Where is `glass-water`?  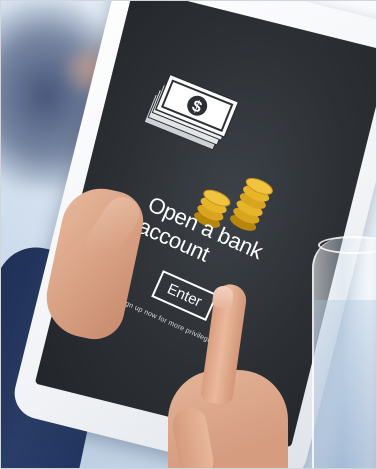
glass-water is located at coordinates (345, 384).